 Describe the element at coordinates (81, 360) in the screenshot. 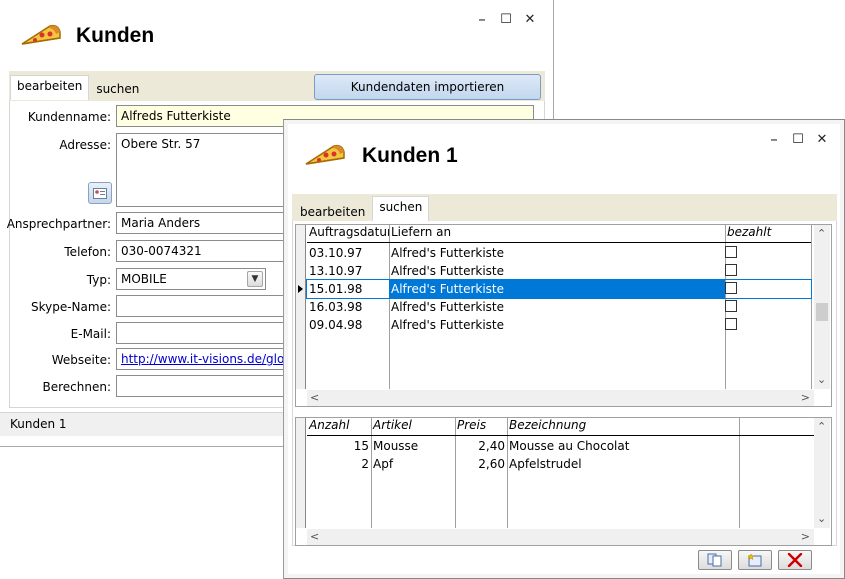

I see `label-webseite: Webseite:` at that location.